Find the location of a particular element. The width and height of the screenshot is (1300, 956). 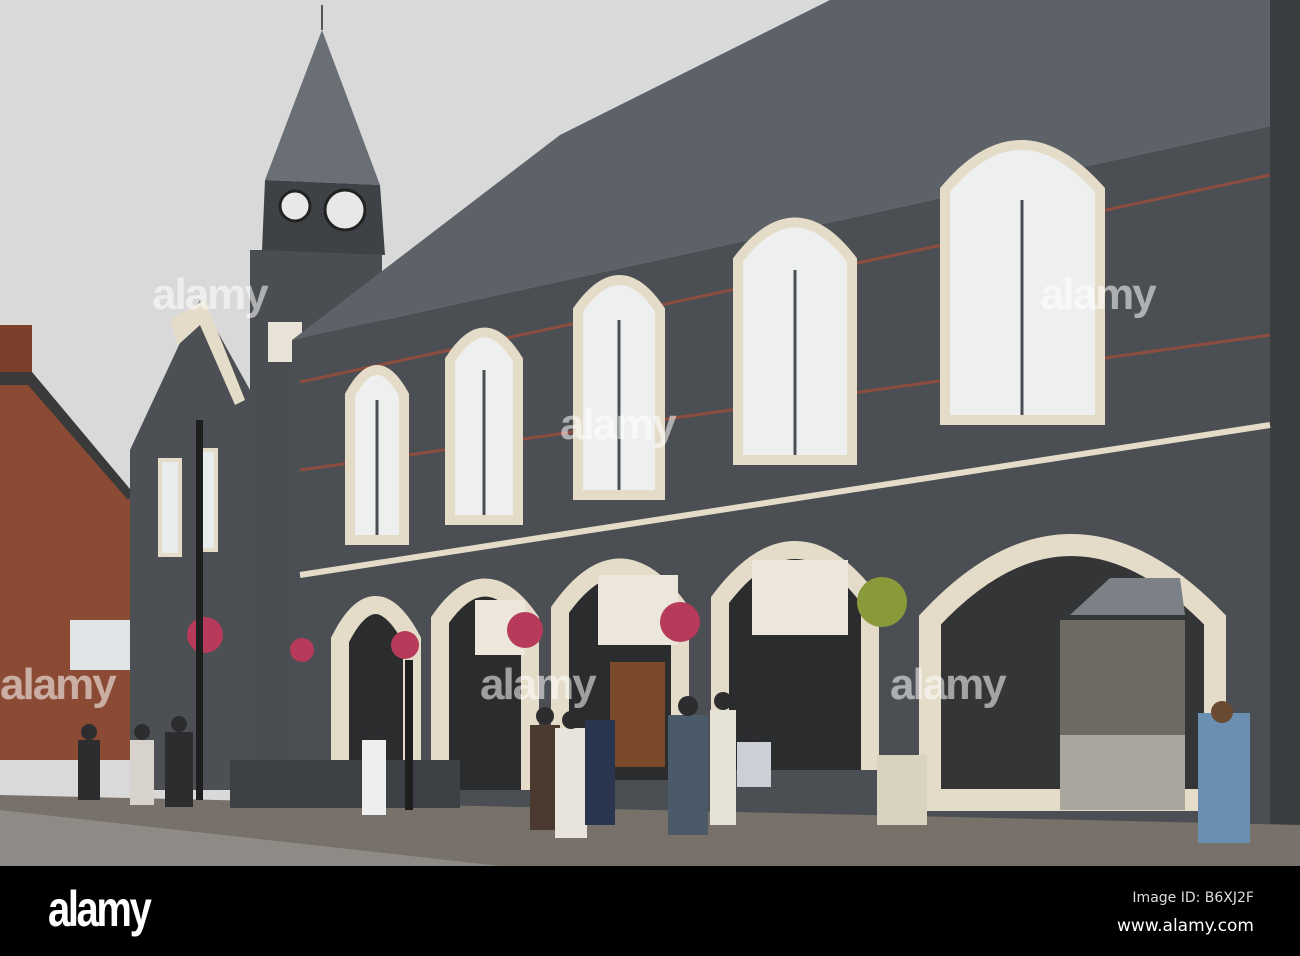

chimney is located at coordinates (16, 352).